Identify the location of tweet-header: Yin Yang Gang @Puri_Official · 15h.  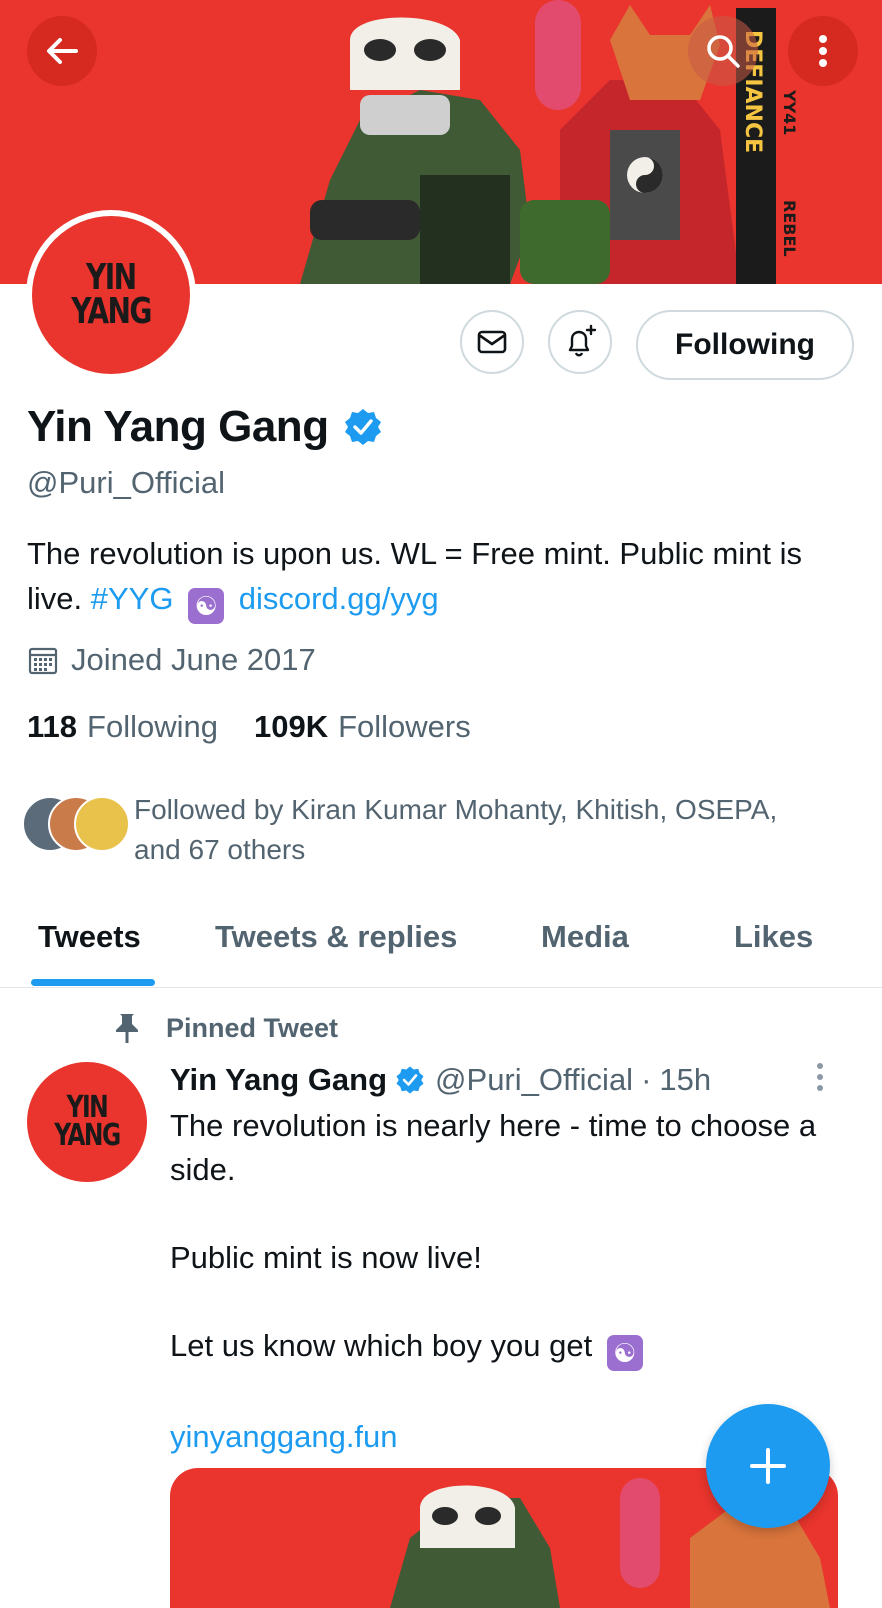
(440, 1080).